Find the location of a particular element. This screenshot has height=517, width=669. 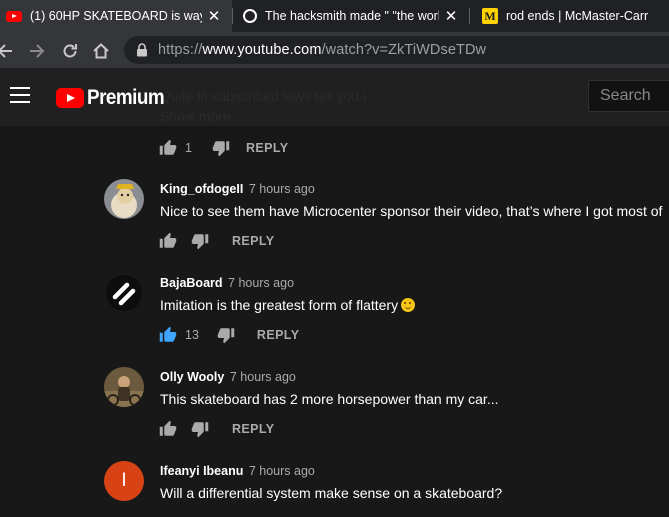

home-button is located at coordinates (101, 51).